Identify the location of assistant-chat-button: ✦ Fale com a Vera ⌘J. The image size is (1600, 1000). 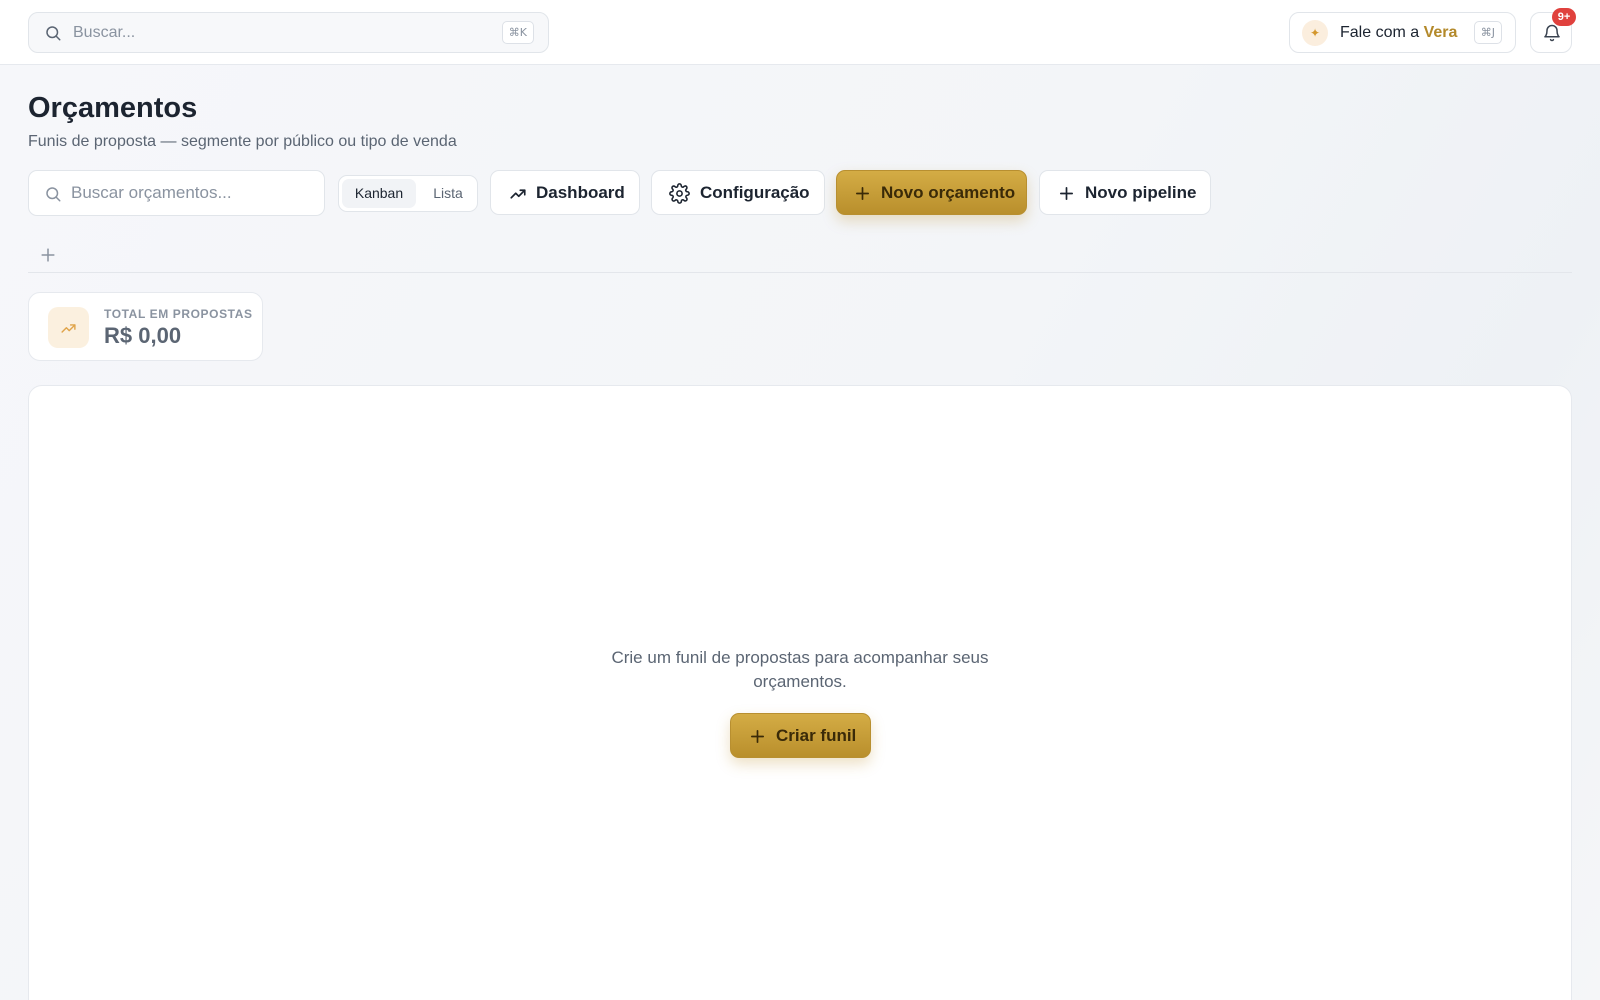
(1402, 32).